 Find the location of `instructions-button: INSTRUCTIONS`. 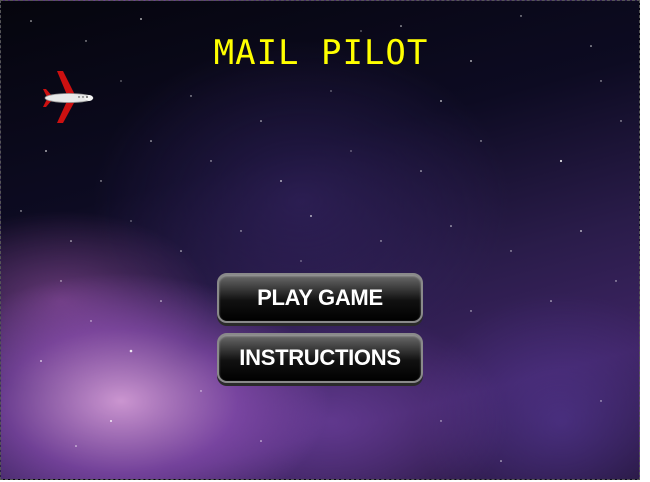

instructions-button: INSTRUCTIONS is located at coordinates (320, 358).